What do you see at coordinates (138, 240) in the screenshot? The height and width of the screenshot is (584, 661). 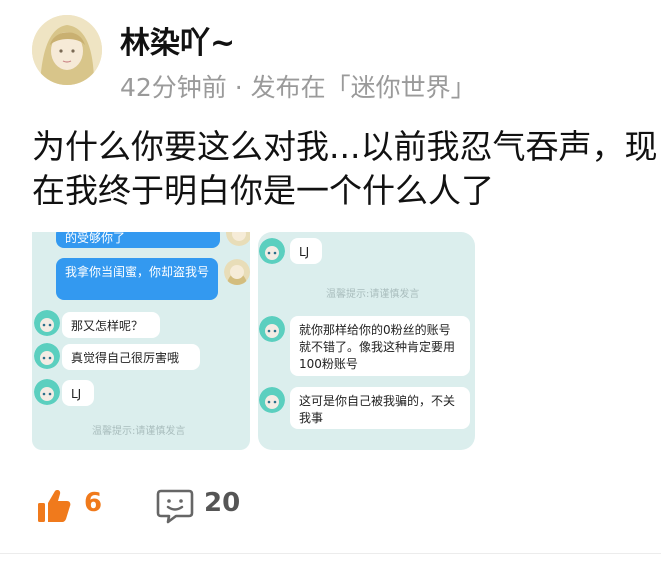 I see `chat-bubble: 的受够你了` at bounding box center [138, 240].